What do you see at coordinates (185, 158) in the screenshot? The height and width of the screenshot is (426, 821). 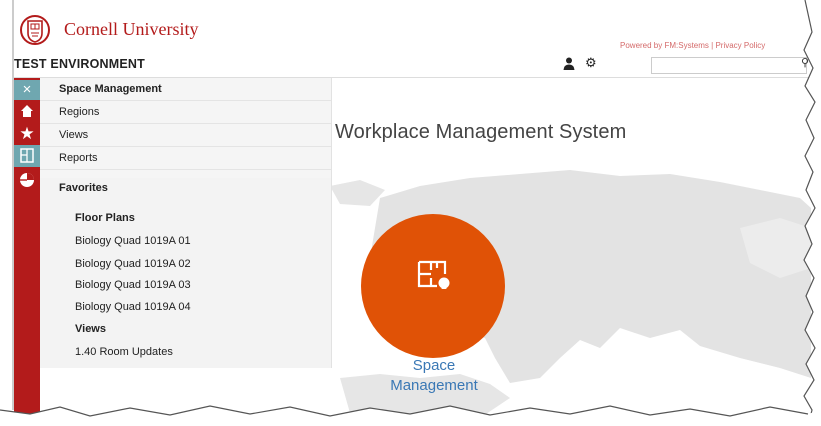 I see `menu-item-reports: Reports` at bounding box center [185, 158].